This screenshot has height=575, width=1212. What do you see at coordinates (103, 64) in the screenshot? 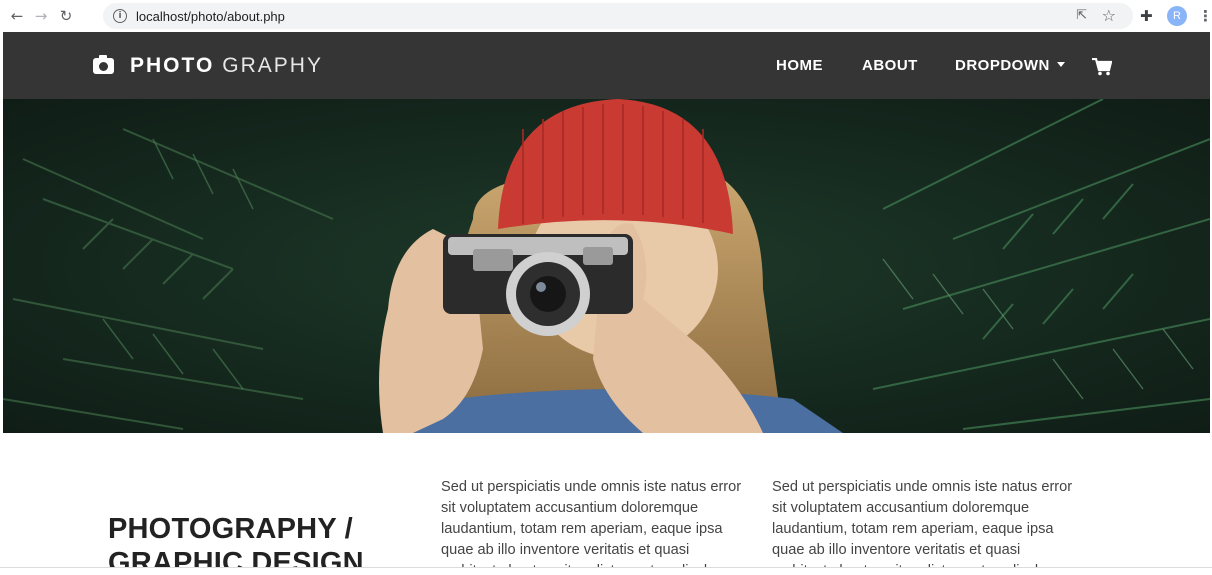
I see `camera-icon` at bounding box center [103, 64].